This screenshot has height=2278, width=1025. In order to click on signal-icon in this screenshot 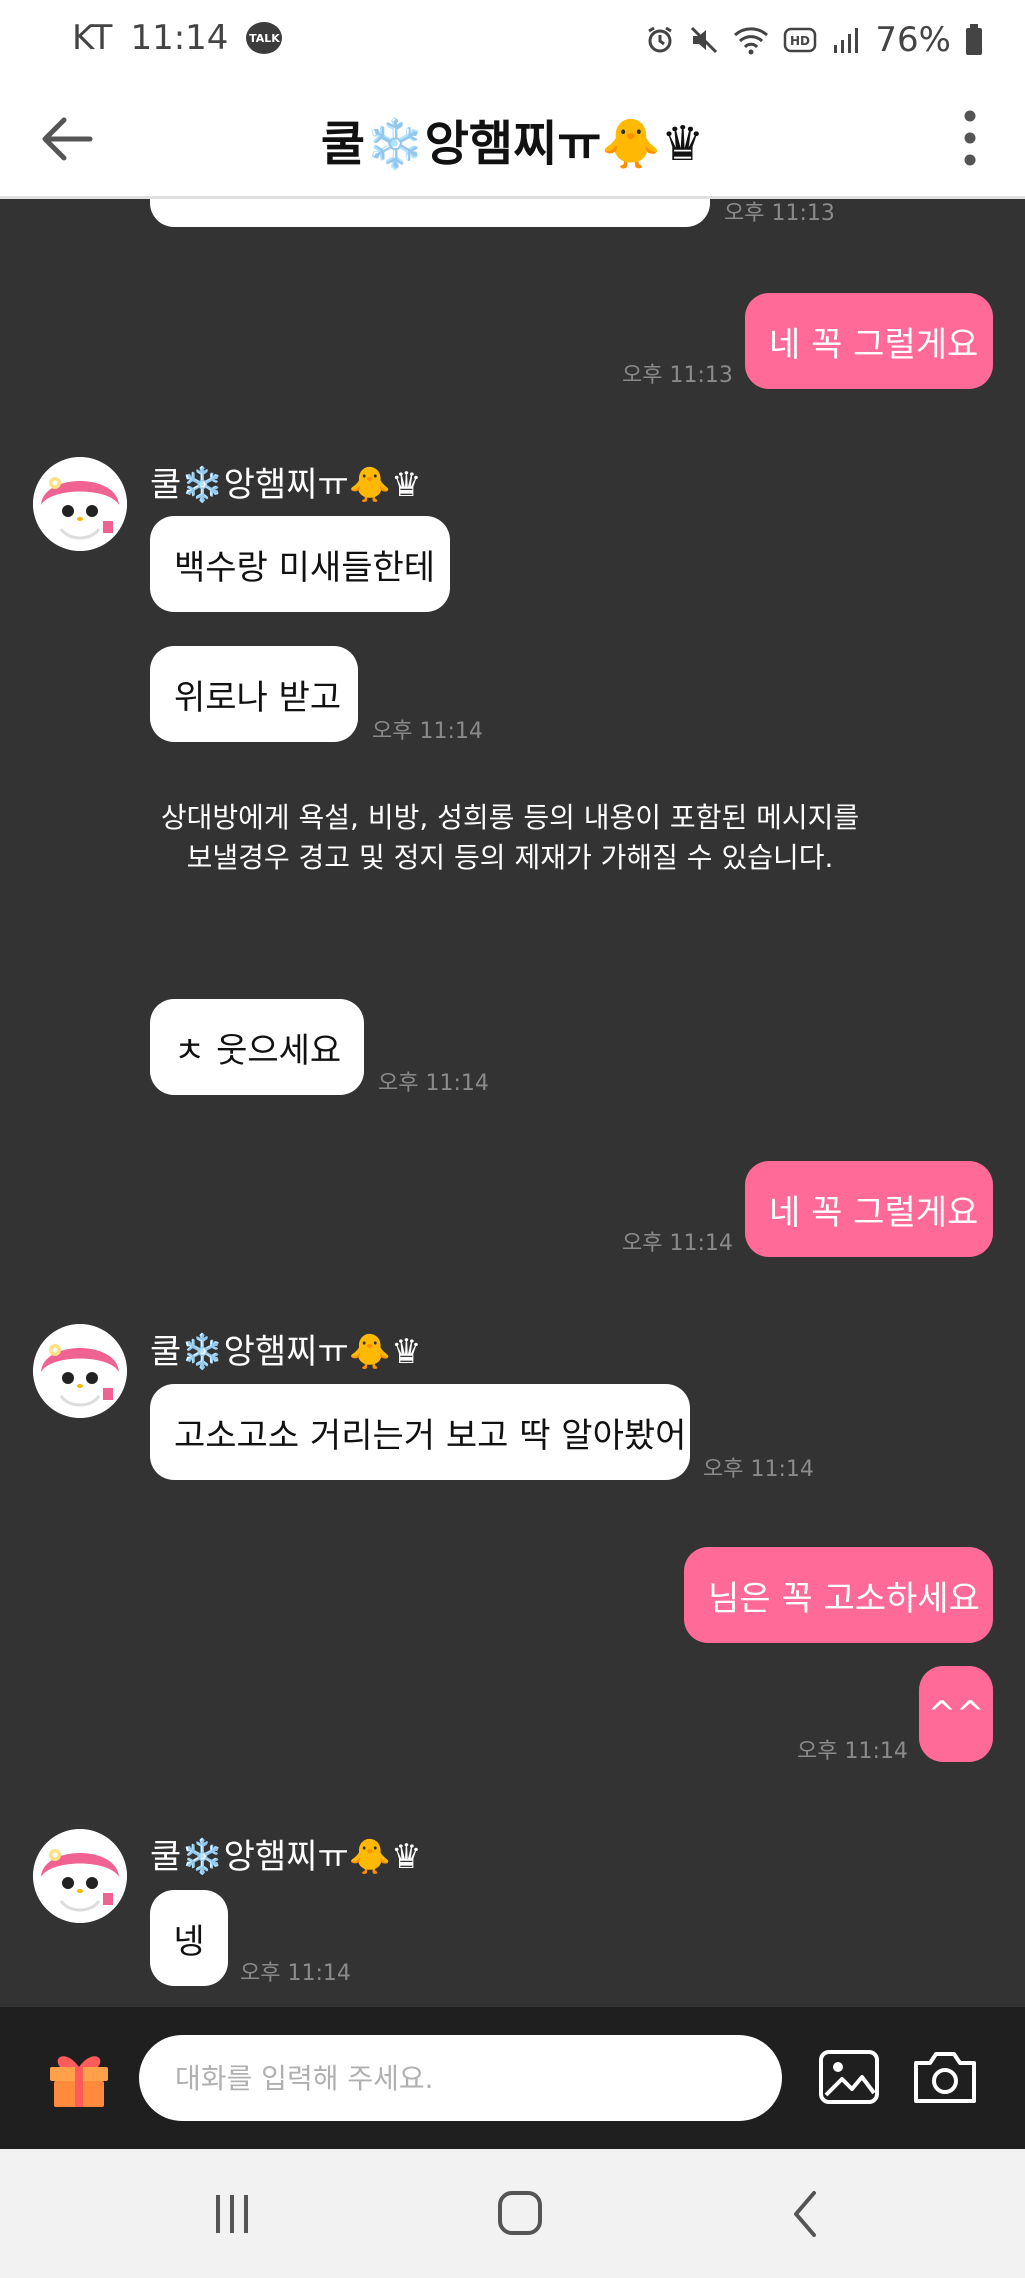, I will do `click(846, 40)`.